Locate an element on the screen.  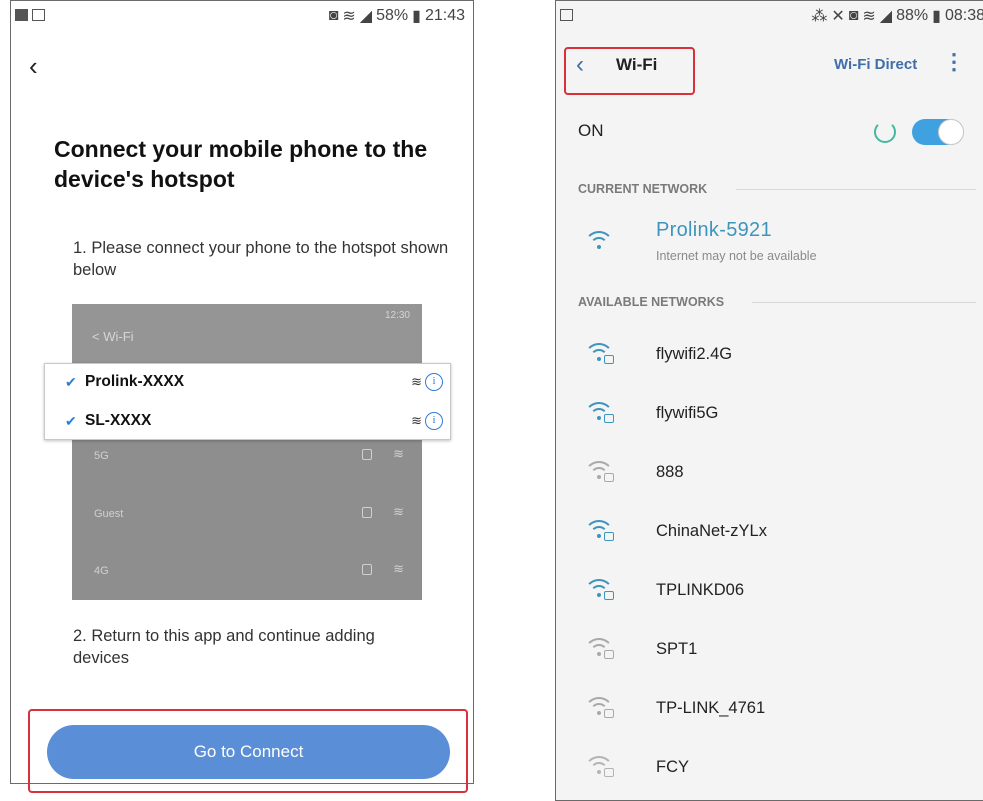
network-row: TP-LINK_4761 is located at coordinates (769, 709).